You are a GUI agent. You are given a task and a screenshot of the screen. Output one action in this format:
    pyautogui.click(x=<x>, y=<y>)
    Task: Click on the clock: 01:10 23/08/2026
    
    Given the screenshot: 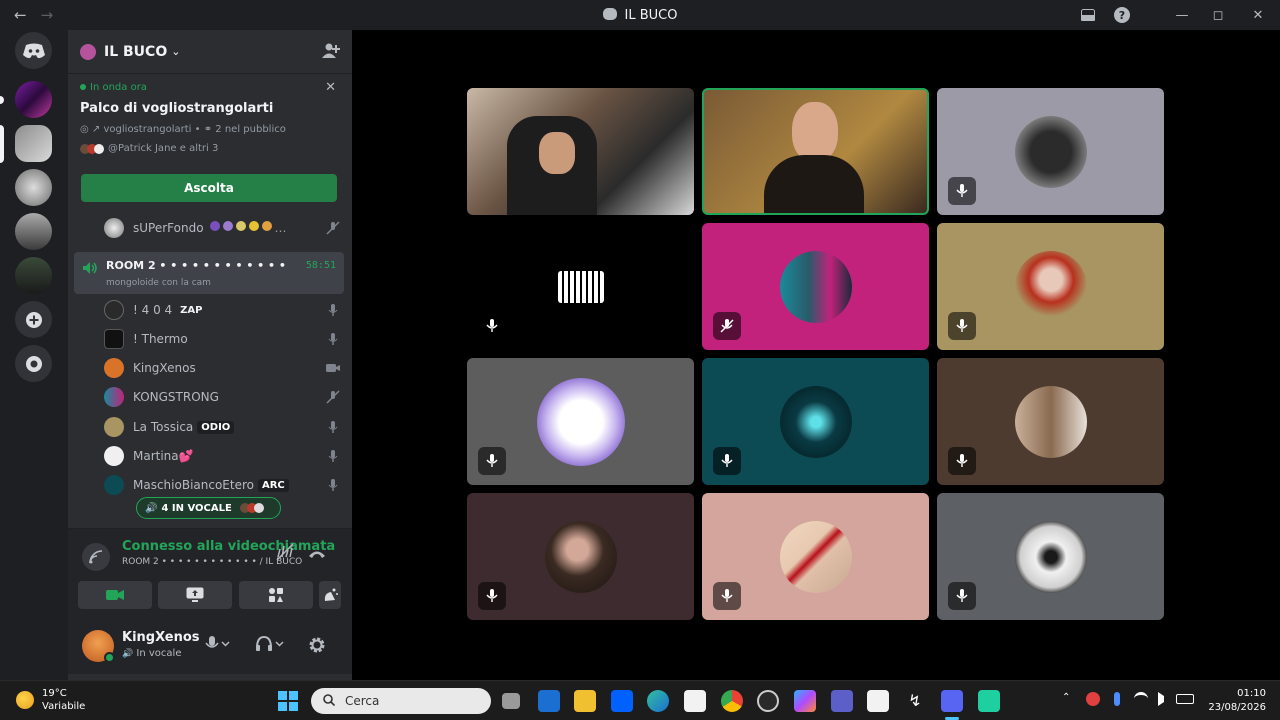 What is the action you would take?
    pyautogui.click(x=1237, y=701)
    